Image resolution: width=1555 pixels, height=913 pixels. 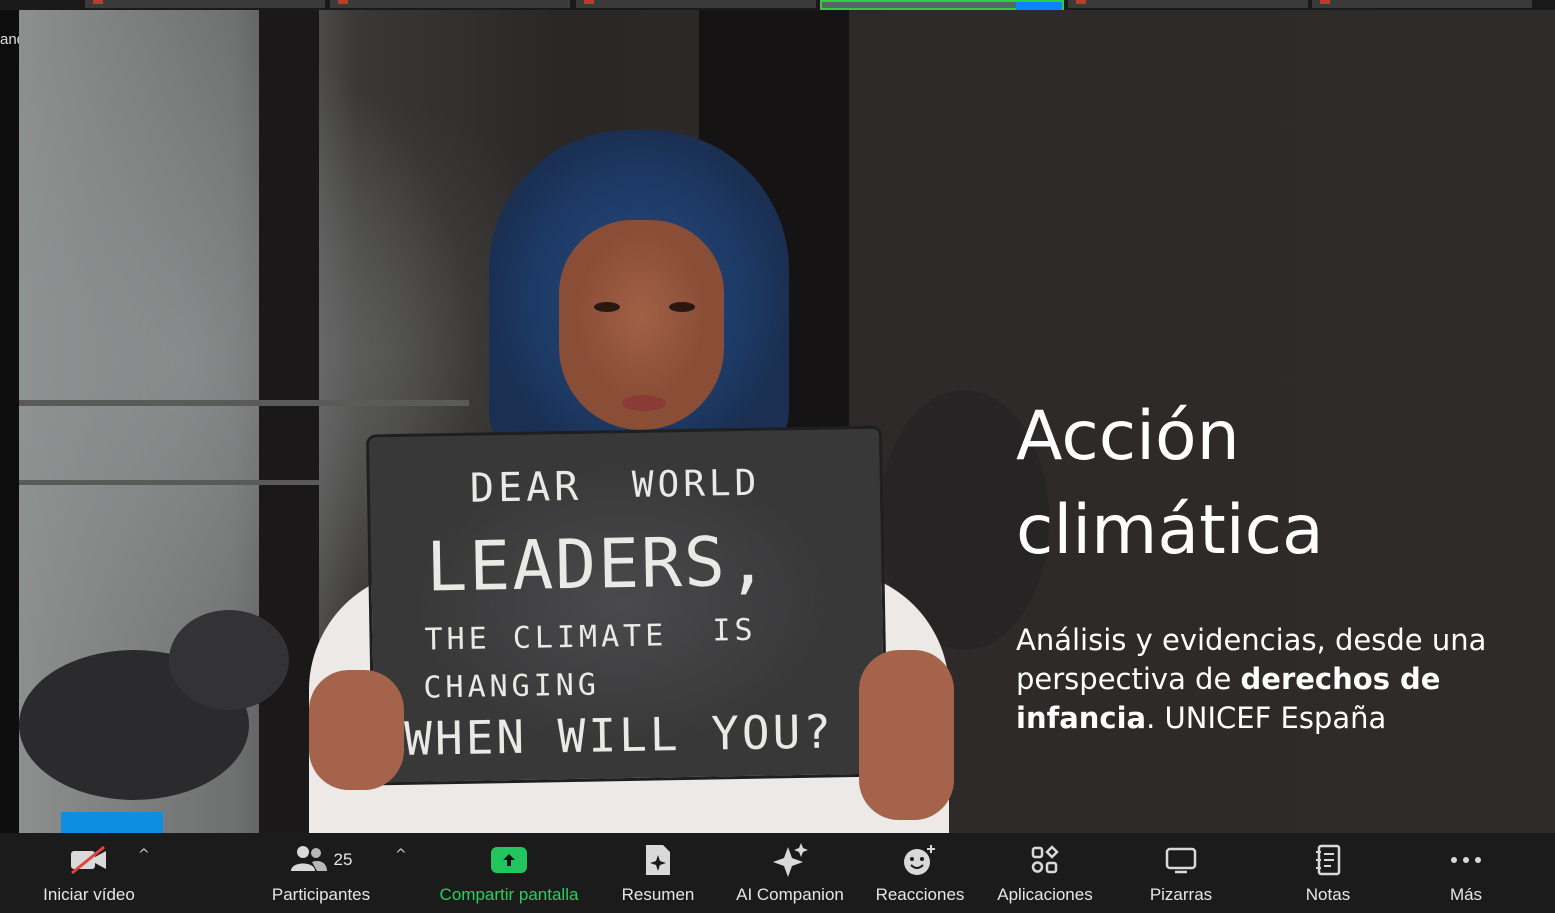 I want to click on more-icon, so click(x=1466, y=860).